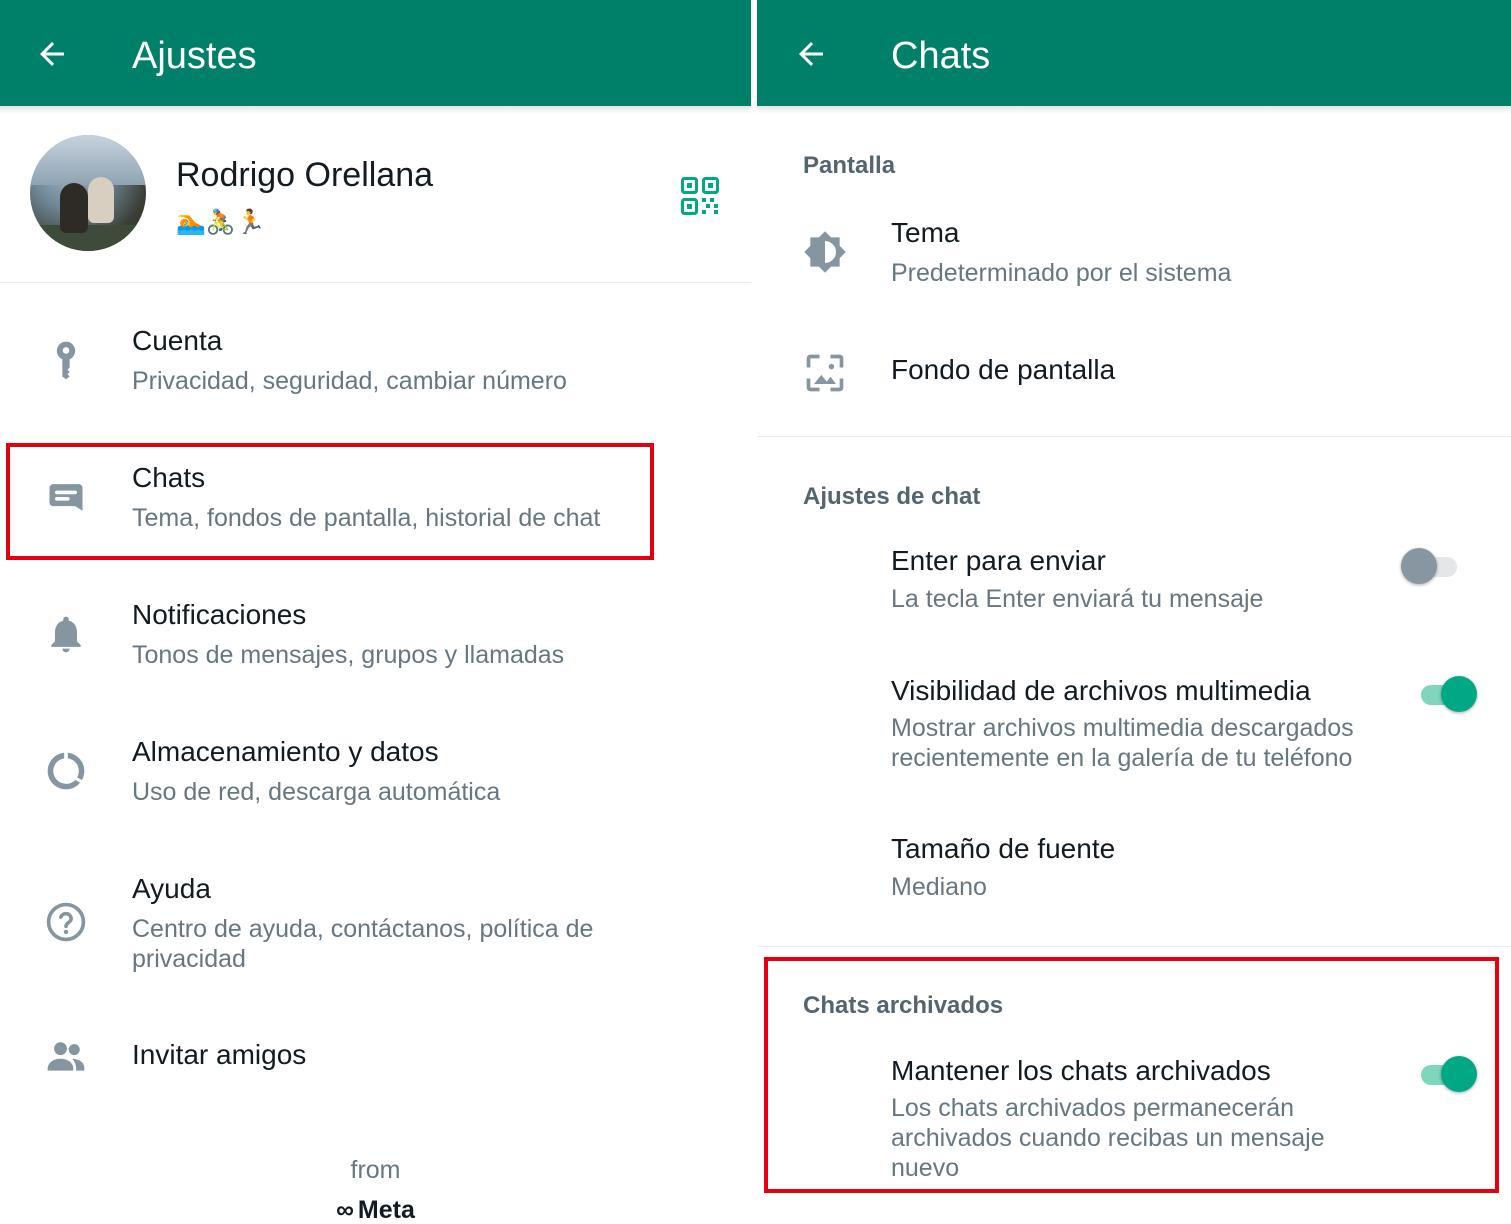 This screenshot has height=1224, width=1511. What do you see at coordinates (849, 165) in the screenshot?
I see `section-header-display: Pantalla` at bounding box center [849, 165].